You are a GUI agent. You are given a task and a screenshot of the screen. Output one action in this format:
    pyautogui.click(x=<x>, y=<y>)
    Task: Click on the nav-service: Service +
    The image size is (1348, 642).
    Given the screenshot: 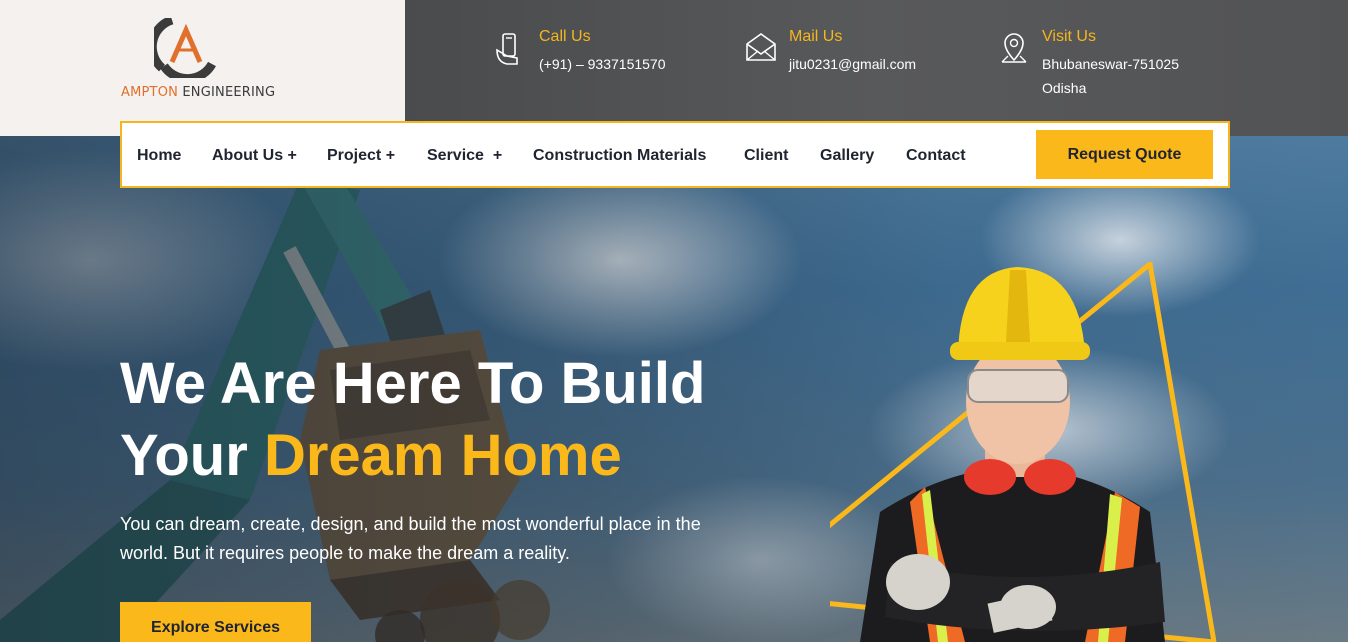 What is the action you would take?
    pyautogui.click(x=464, y=156)
    